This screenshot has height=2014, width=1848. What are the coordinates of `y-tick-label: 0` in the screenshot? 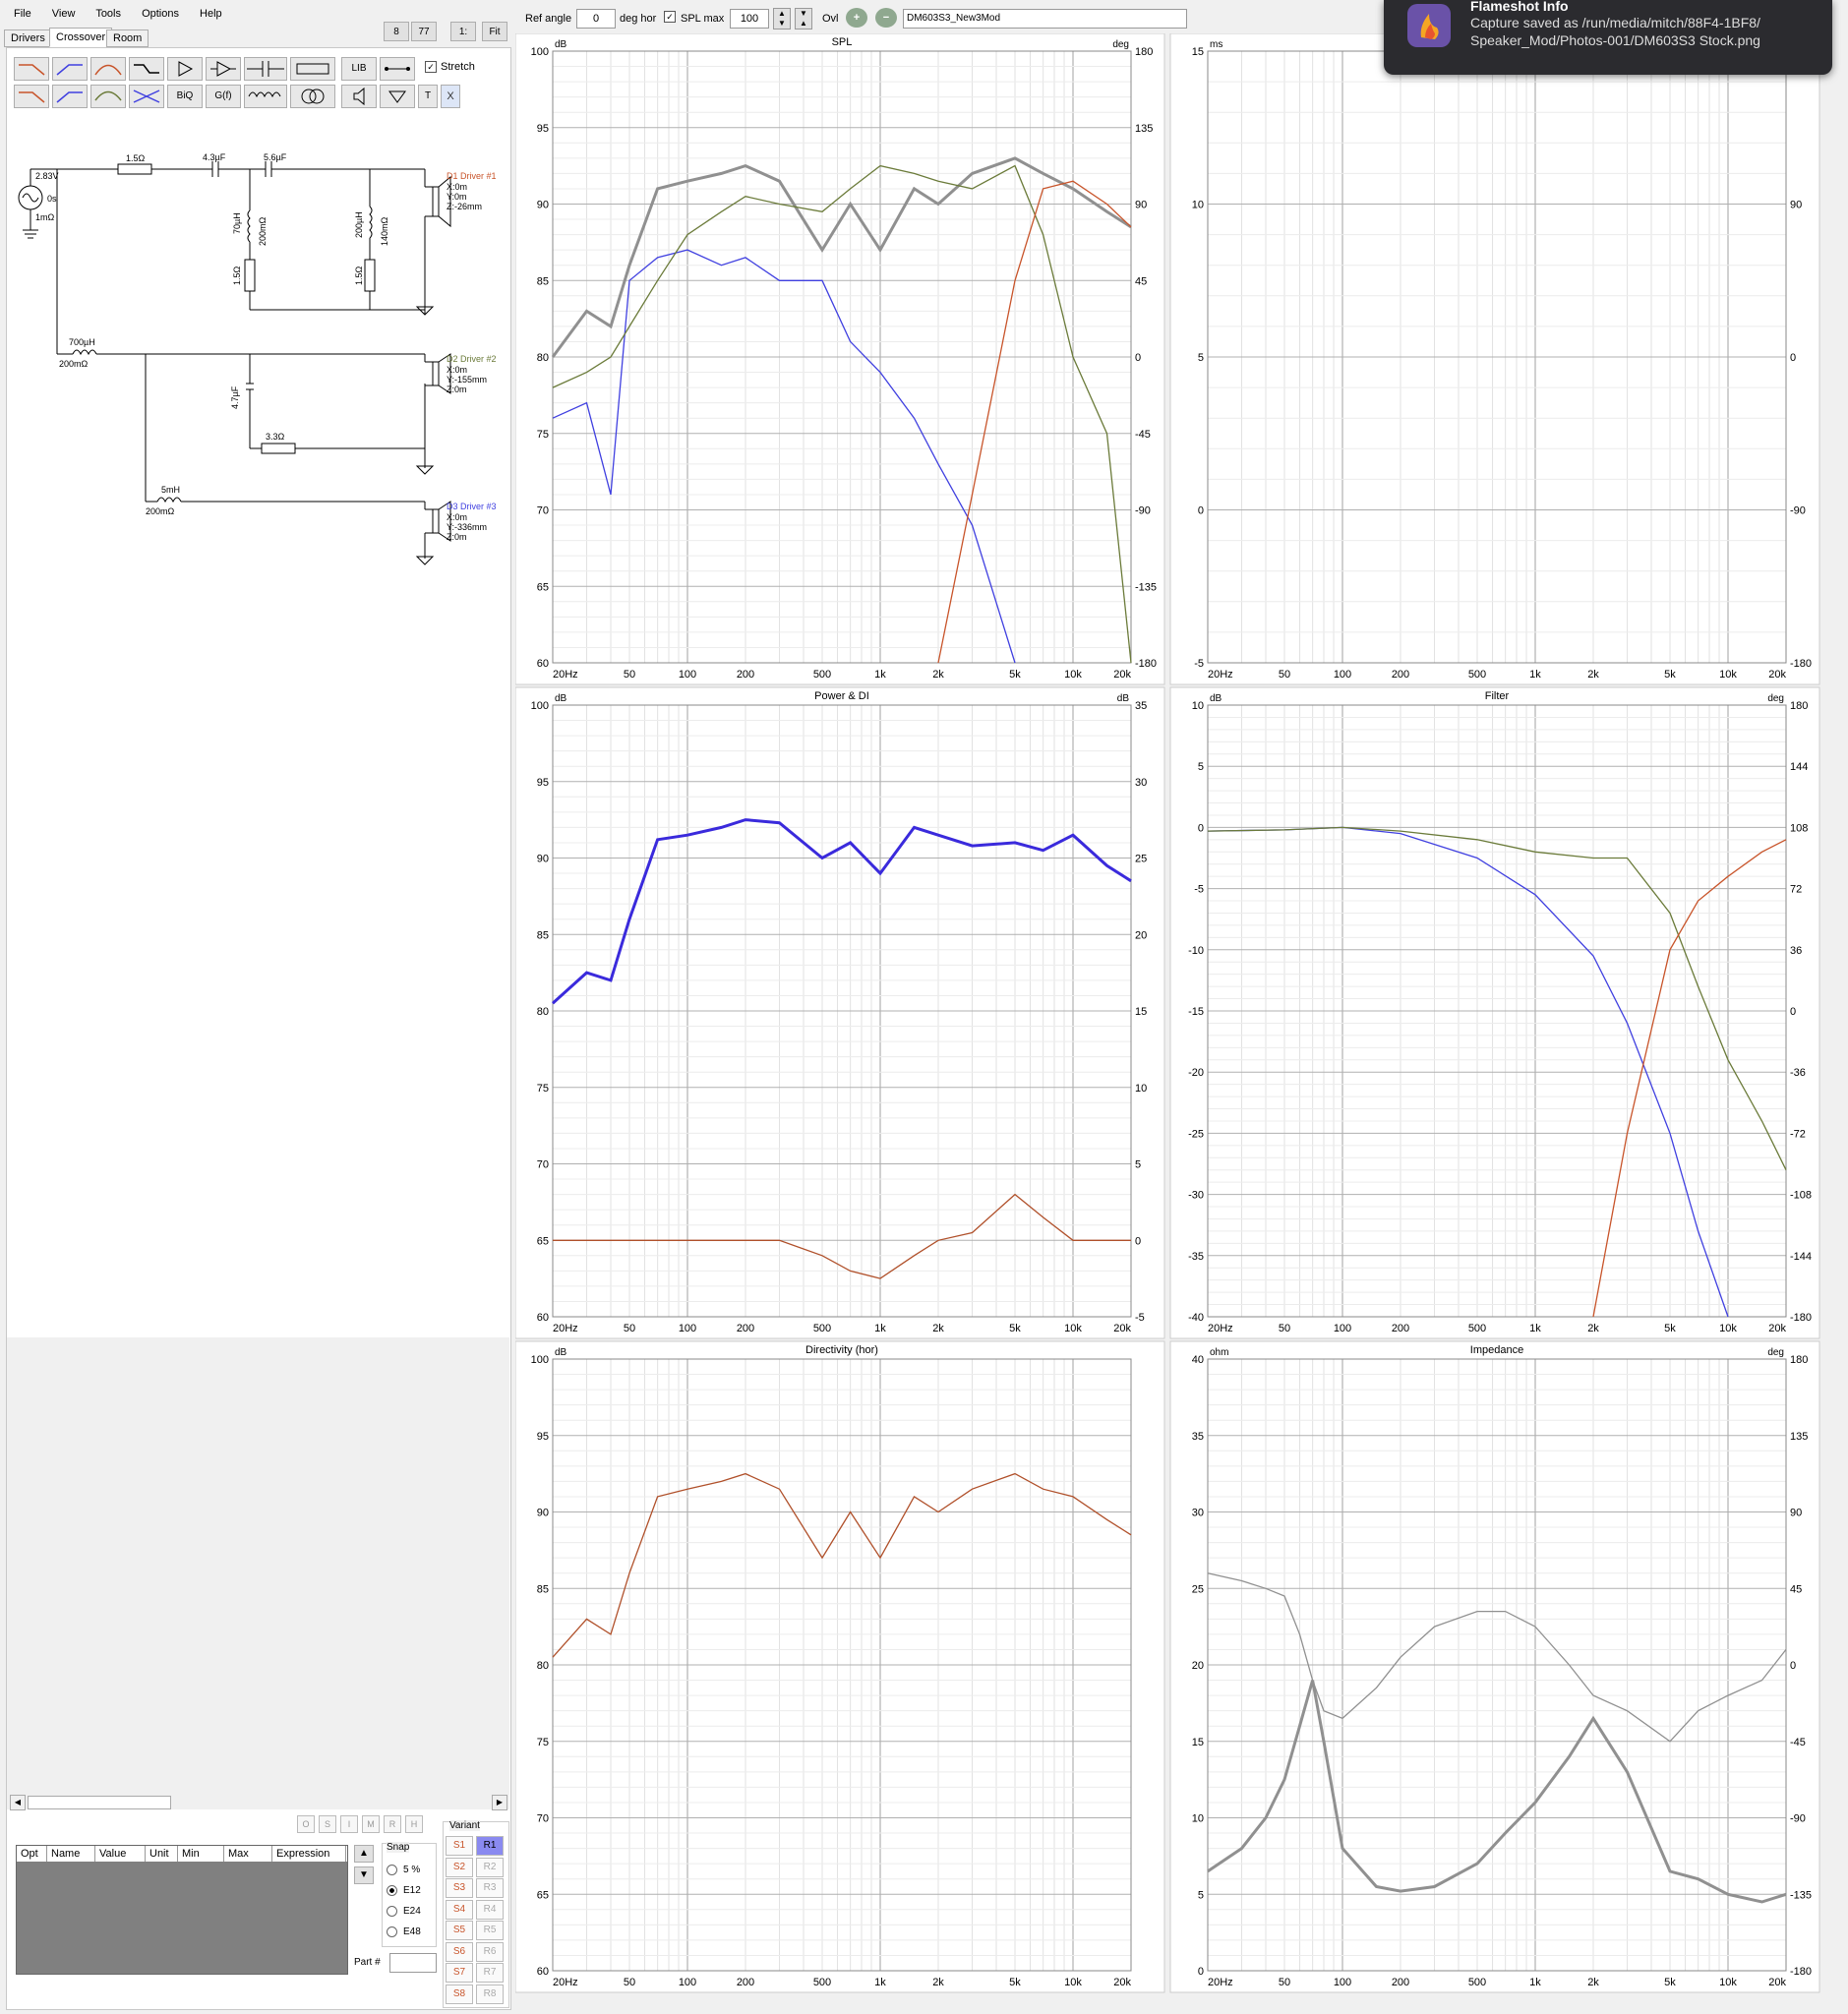 It's located at (1201, 1972).